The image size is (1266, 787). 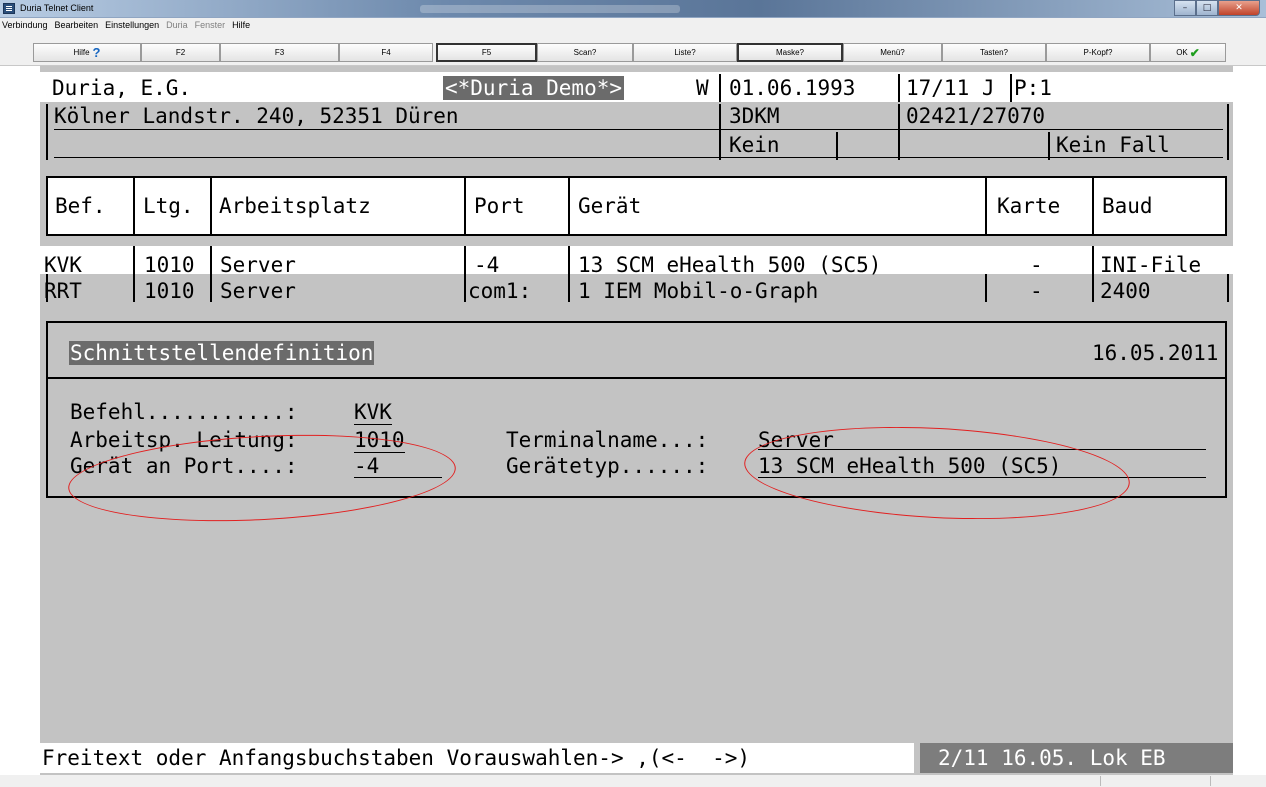 I want to click on close-button: ✕, so click(x=1239, y=8).